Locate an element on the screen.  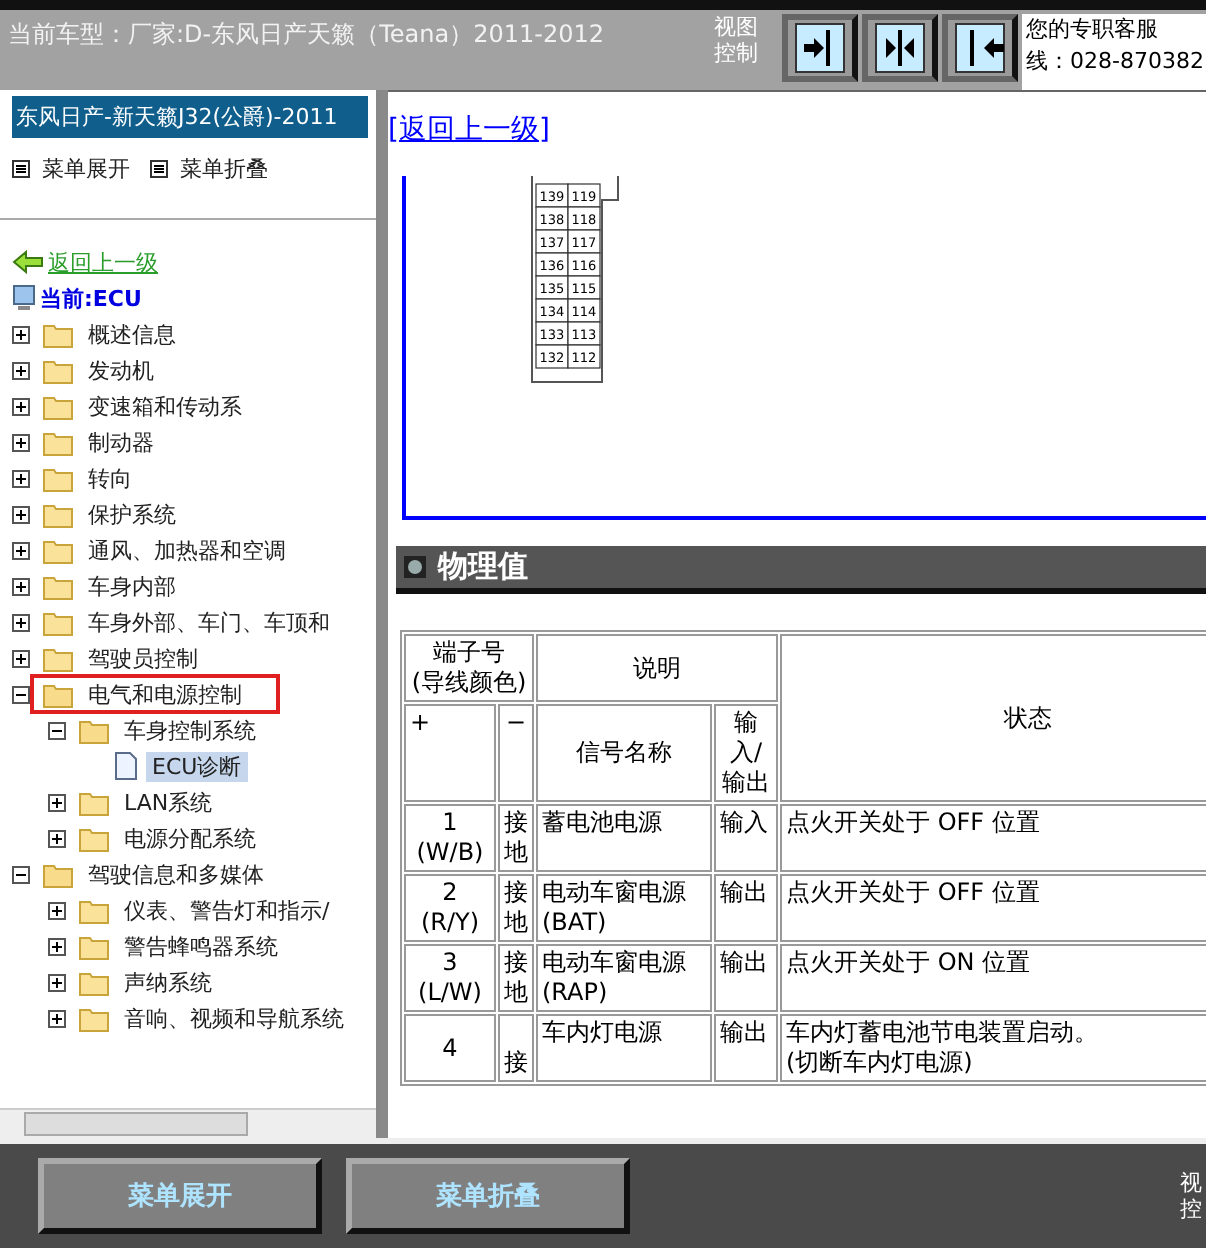
table-header: 信号名称 is located at coordinates (624, 753).